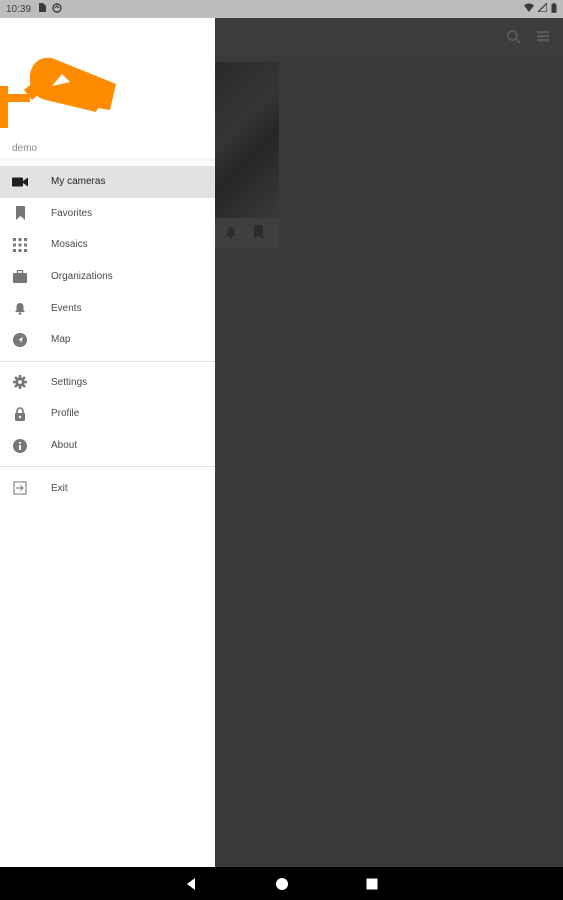  Describe the element at coordinates (59, 488) in the screenshot. I see `menu-item-label: Exit` at that location.